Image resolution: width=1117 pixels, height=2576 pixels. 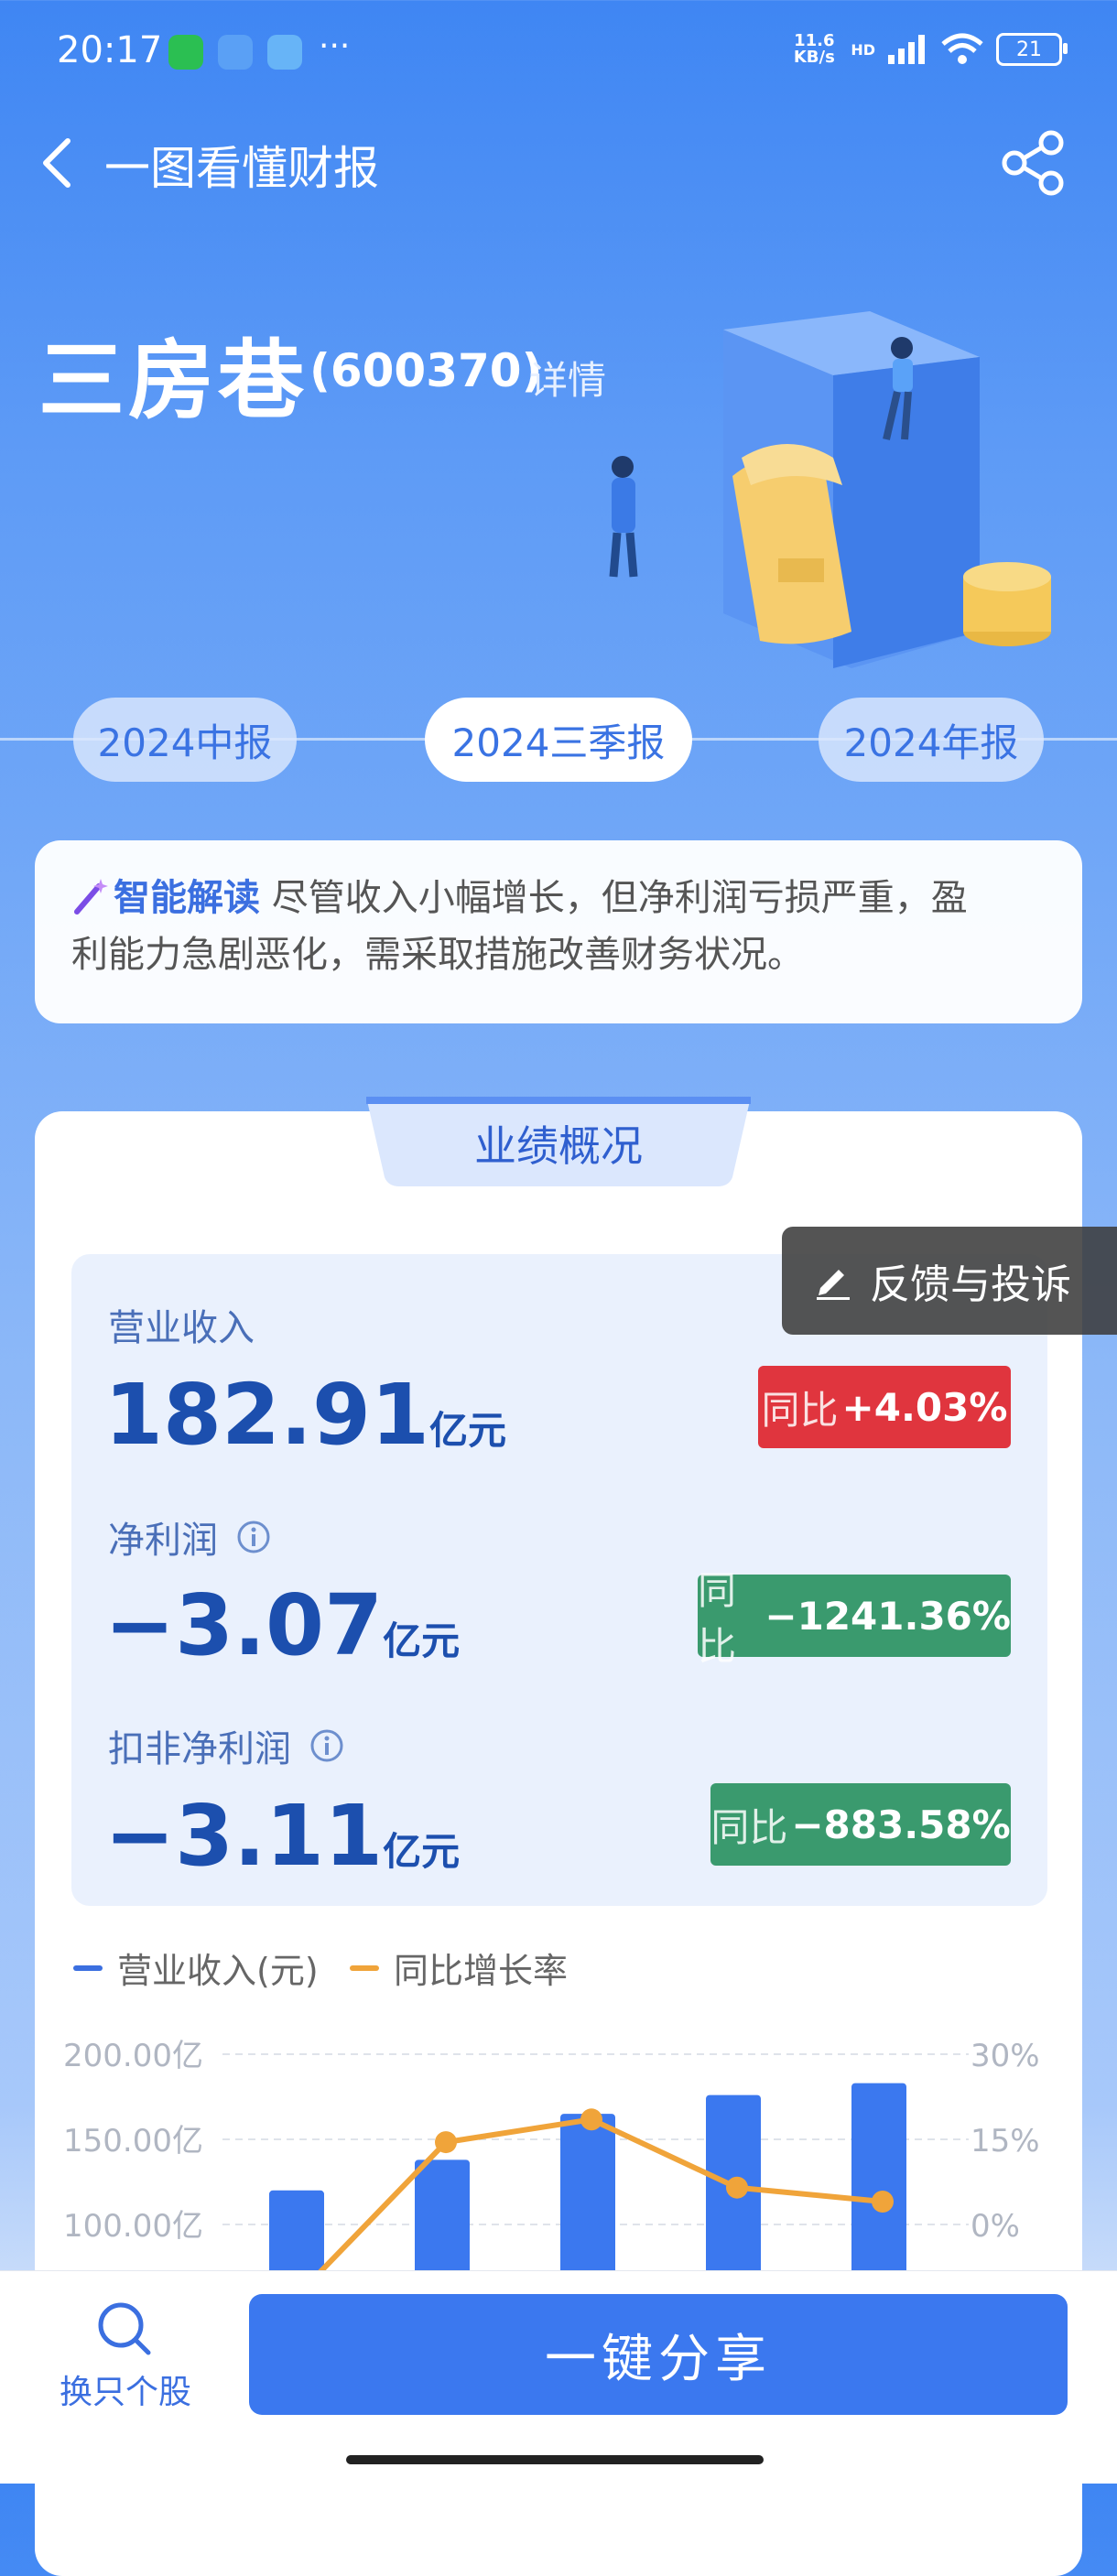 I want to click on wifi-icon, so click(x=962, y=49).